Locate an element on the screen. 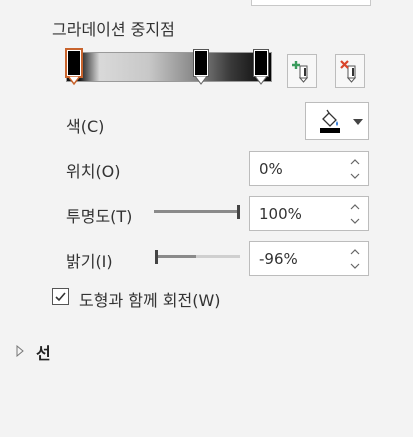 Image resolution: width=413 pixels, height=437 pixels. brightness-value: -96% is located at coordinates (278, 259).